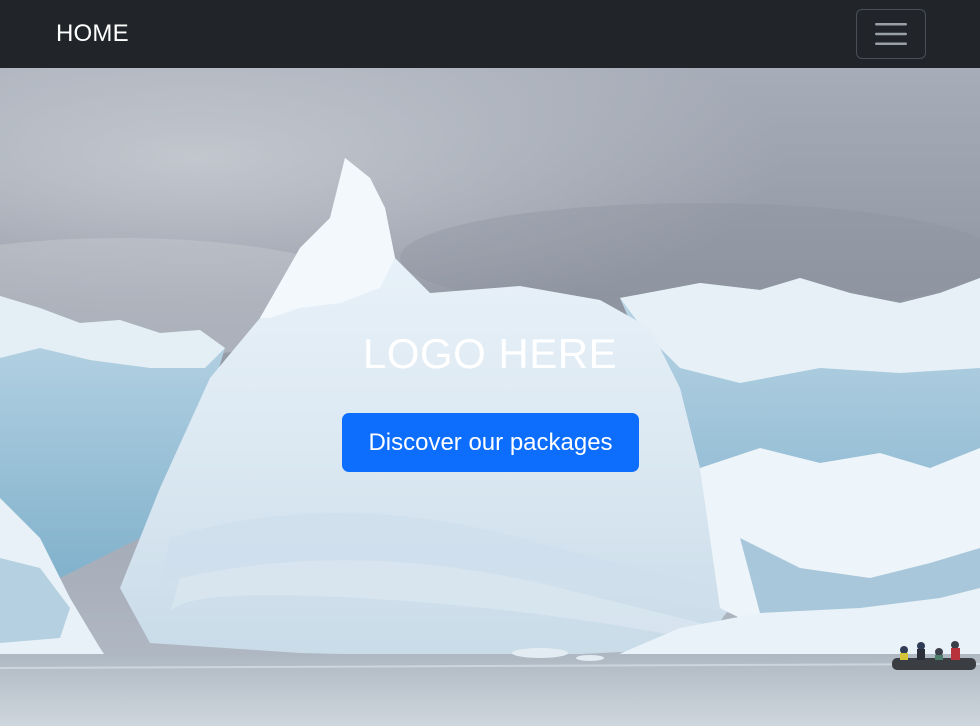 The width and height of the screenshot is (980, 726). What do you see at coordinates (92, 34) in the screenshot?
I see `brand-home-link: HOME` at bounding box center [92, 34].